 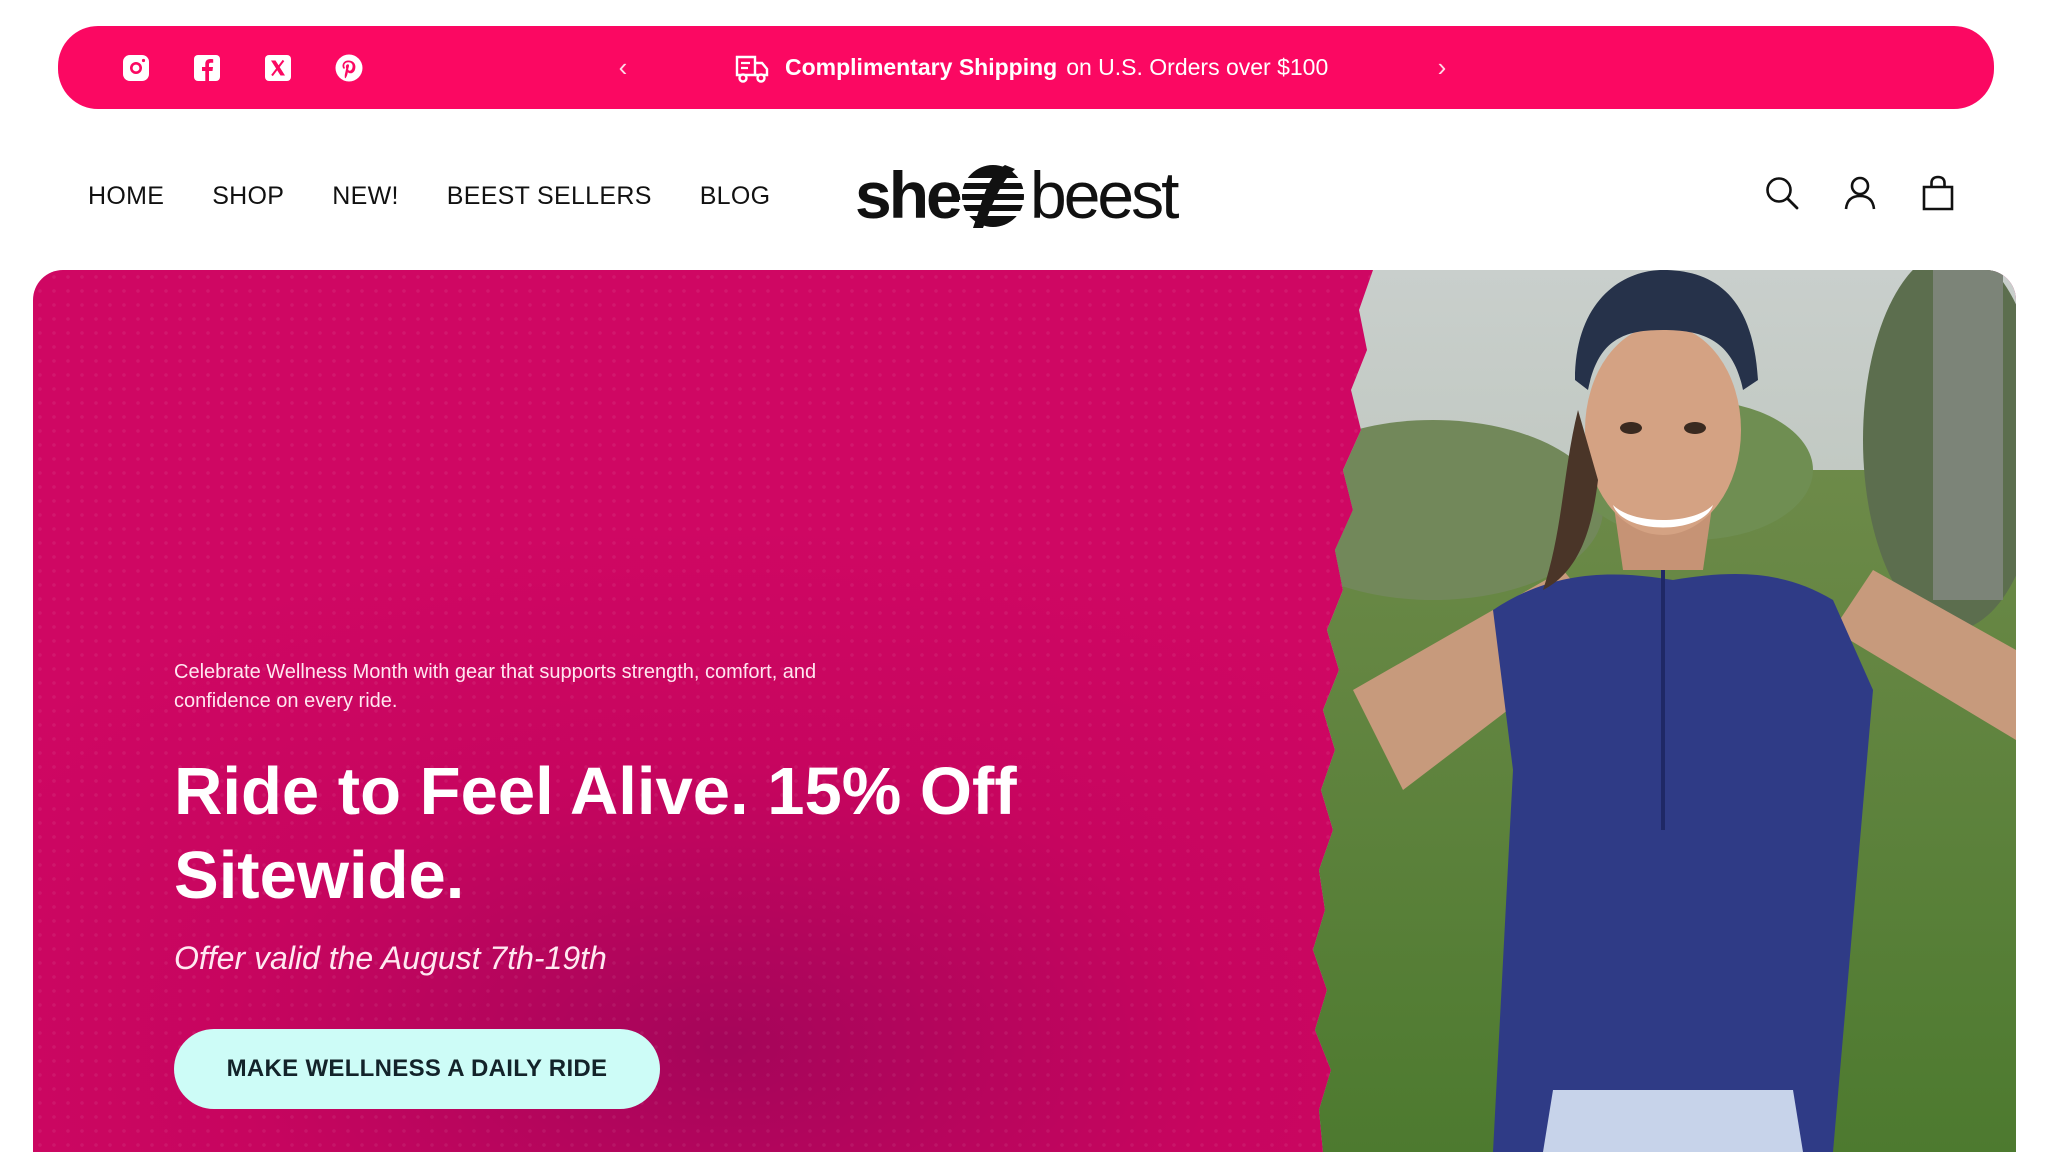 I want to click on shebeest-logo: she beest, so click(x=1027, y=196).